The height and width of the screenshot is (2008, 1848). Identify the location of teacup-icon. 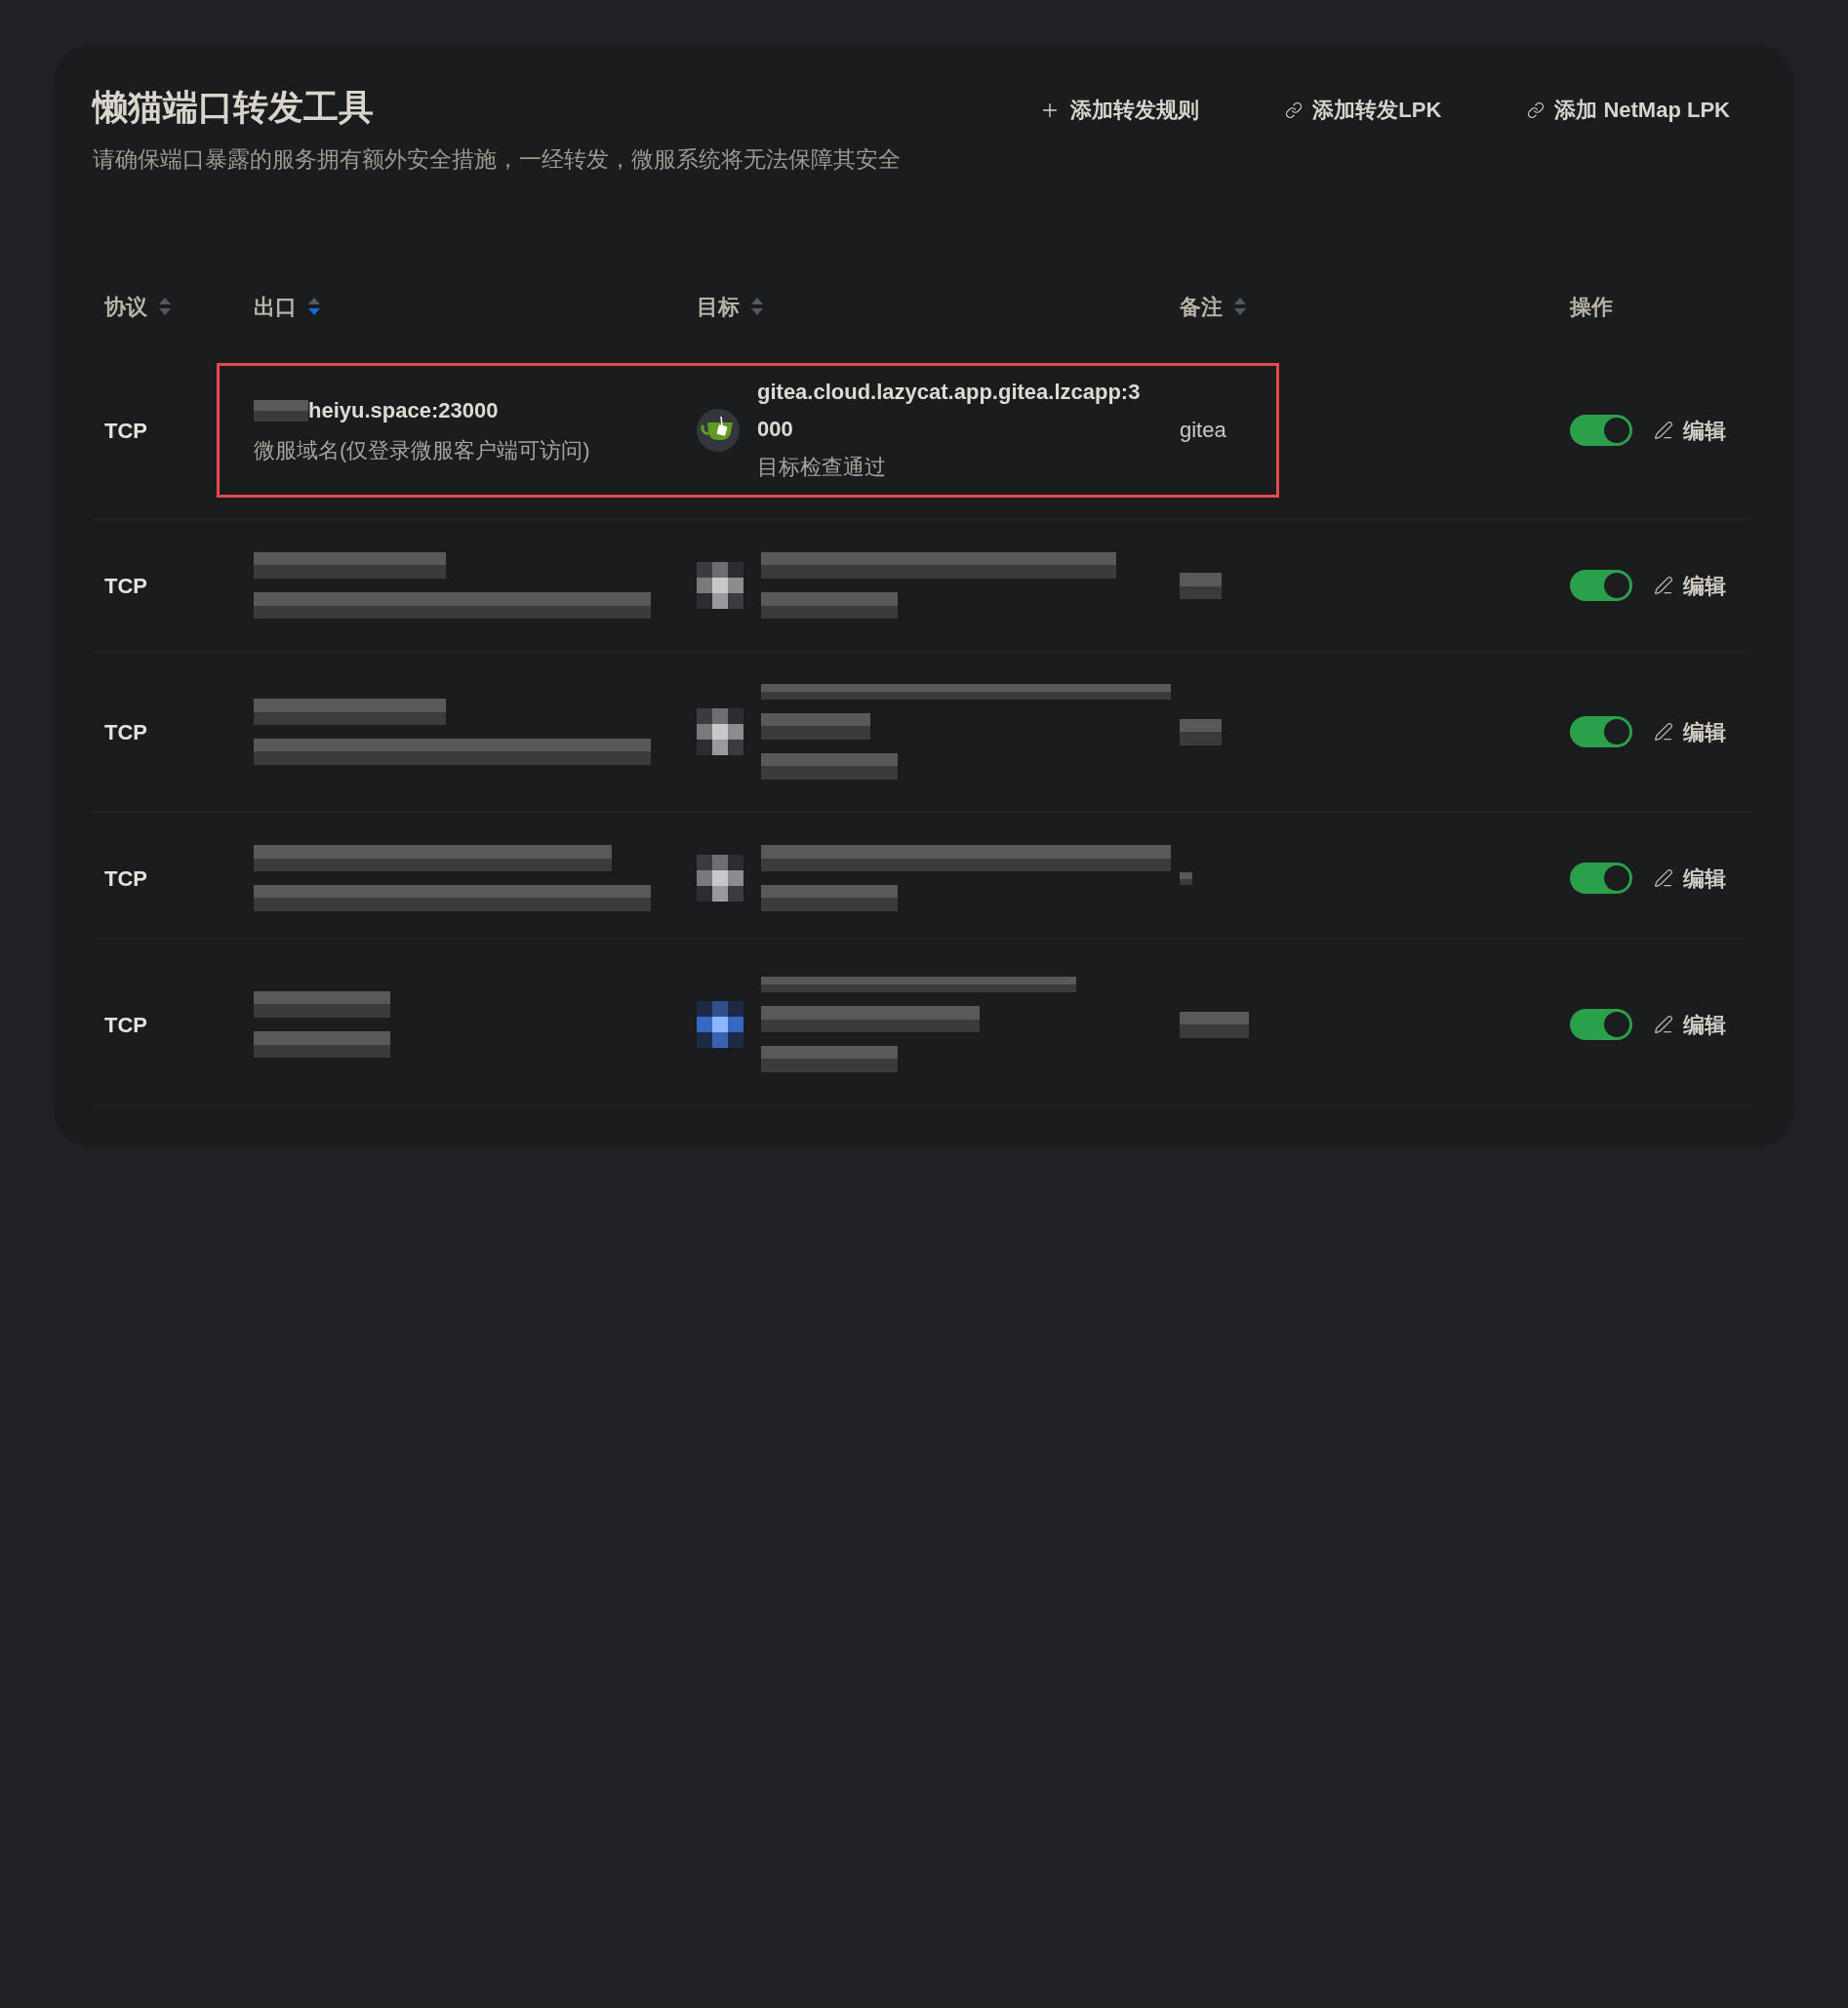
(718, 430).